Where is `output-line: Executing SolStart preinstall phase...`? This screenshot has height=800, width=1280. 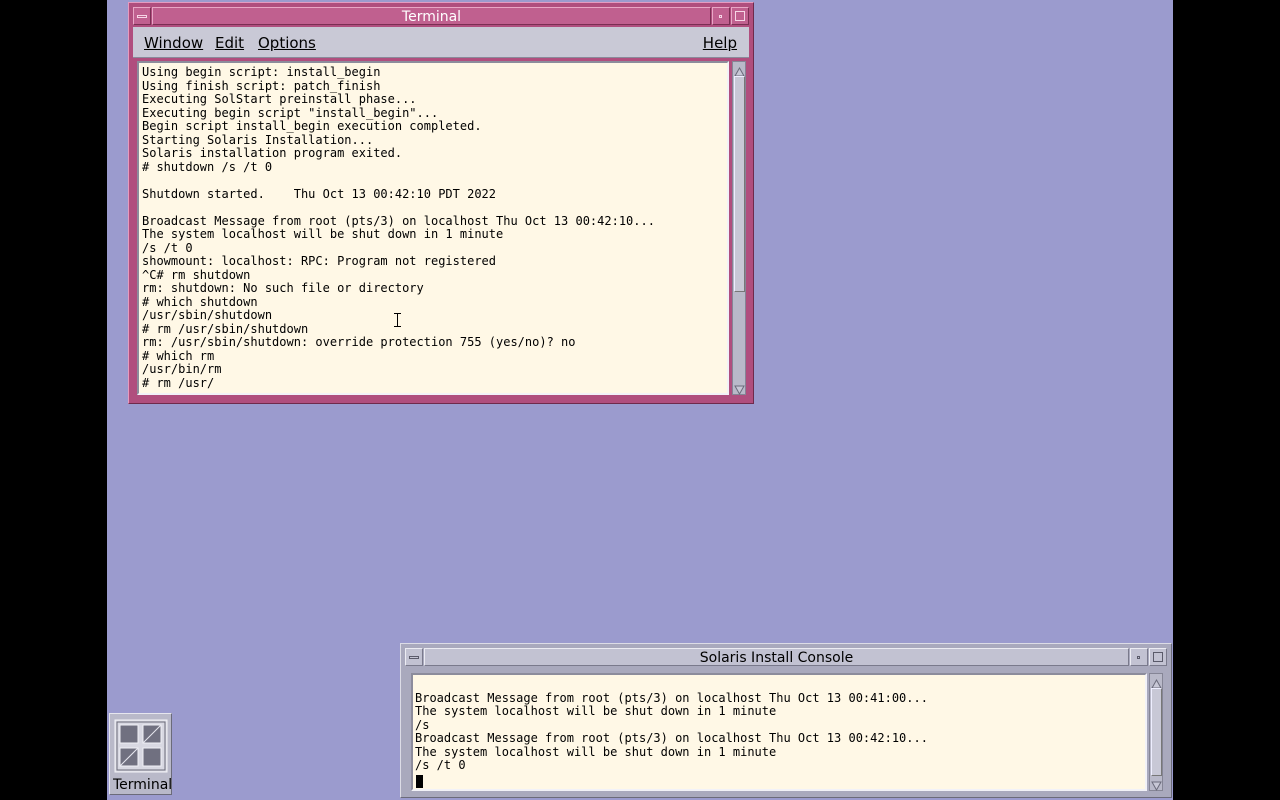 output-line: Executing SolStart preinstall phase... is located at coordinates (279, 99).